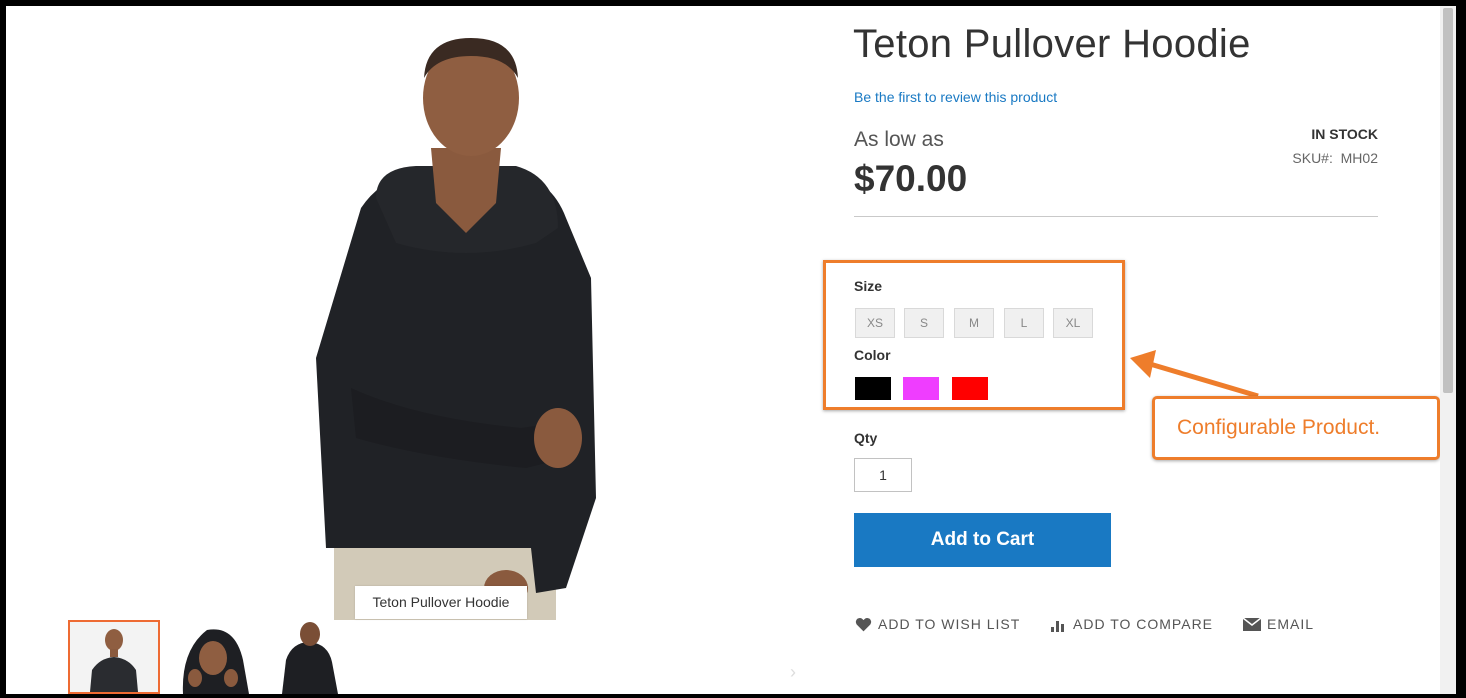  What do you see at coordinates (974, 335) in the screenshot?
I see `configurable-options-highlight` at bounding box center [974, 335].